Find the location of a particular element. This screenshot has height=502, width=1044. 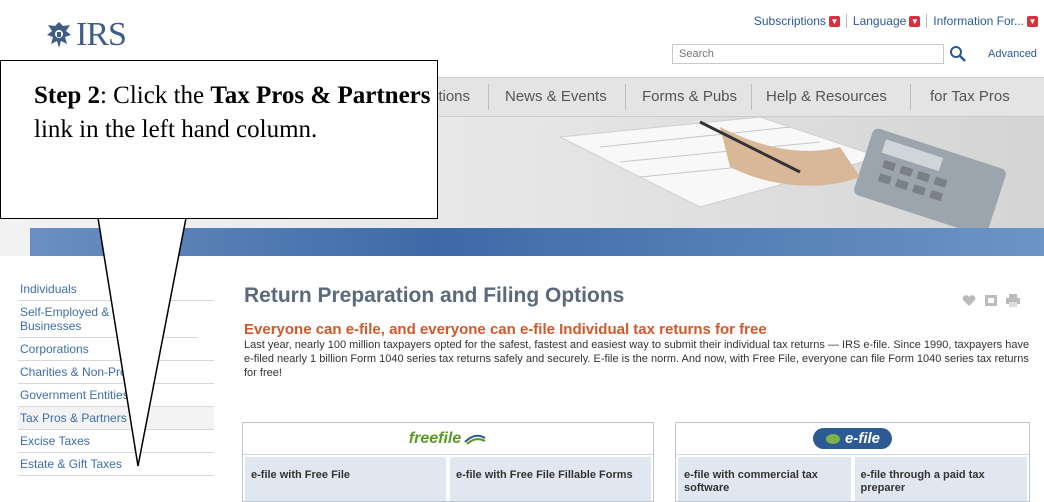

language-menu: Language ▼ is located at coordinates (886, 21).